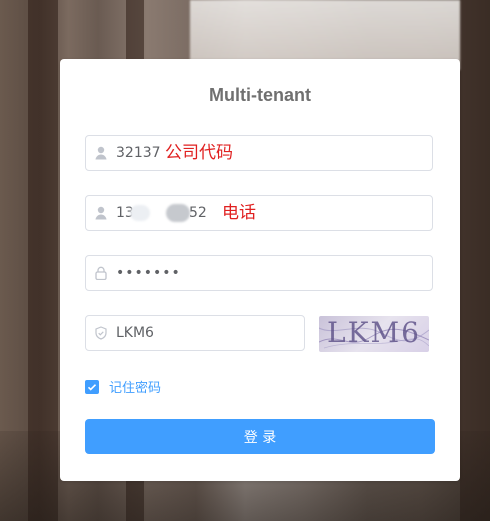  Describe the element at coordinates (135, 388) in the screenshot. I see `remember-password-label: 记住密码` at that location.